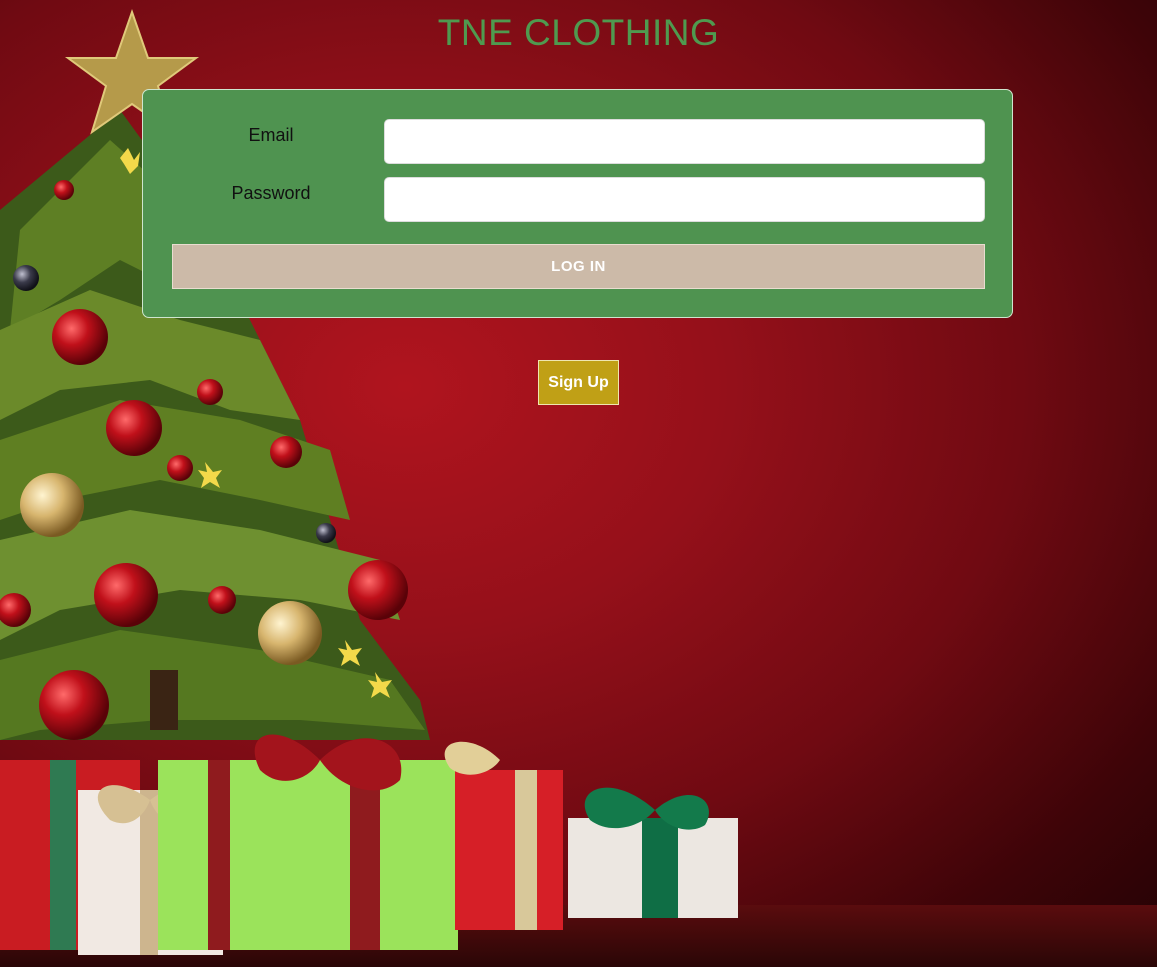 The width and height of the screenshot is (1157, 967). Describe the element at coordinates (271, 193) in the screenshot. I see `password-label: Password` at that location.